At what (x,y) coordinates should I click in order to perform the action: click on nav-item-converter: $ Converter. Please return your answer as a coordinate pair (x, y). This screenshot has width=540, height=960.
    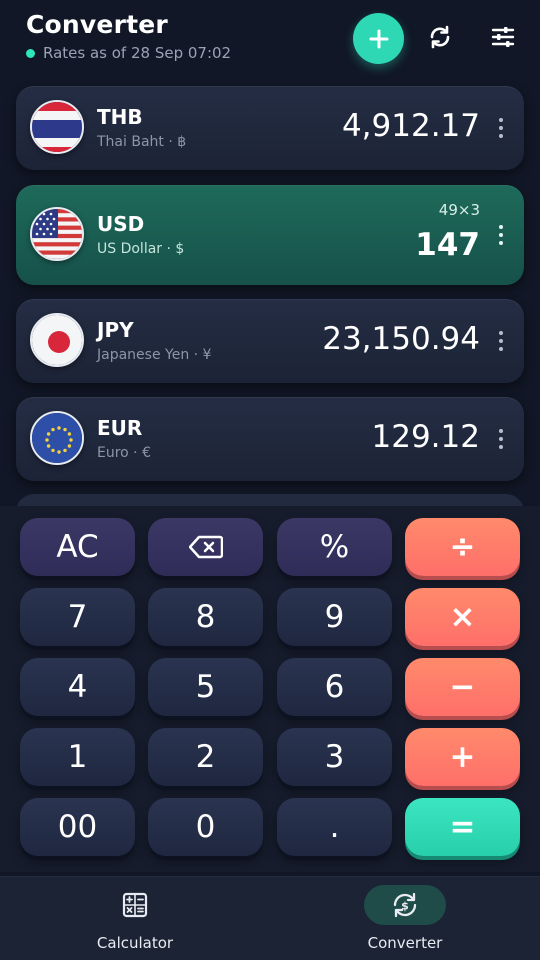
    Looking at the image, I should click on (405, 918).